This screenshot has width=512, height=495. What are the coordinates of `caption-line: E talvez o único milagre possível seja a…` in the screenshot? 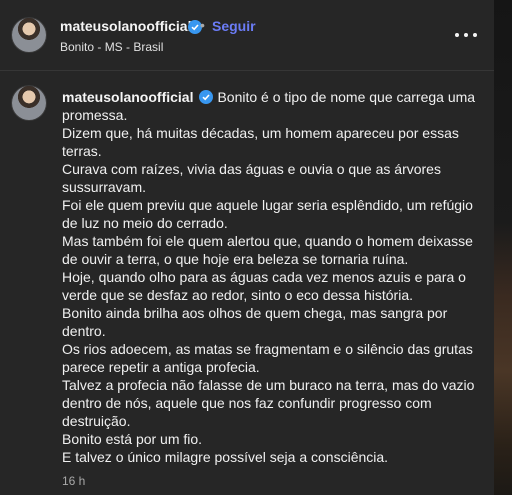 It's located at (225, 457).